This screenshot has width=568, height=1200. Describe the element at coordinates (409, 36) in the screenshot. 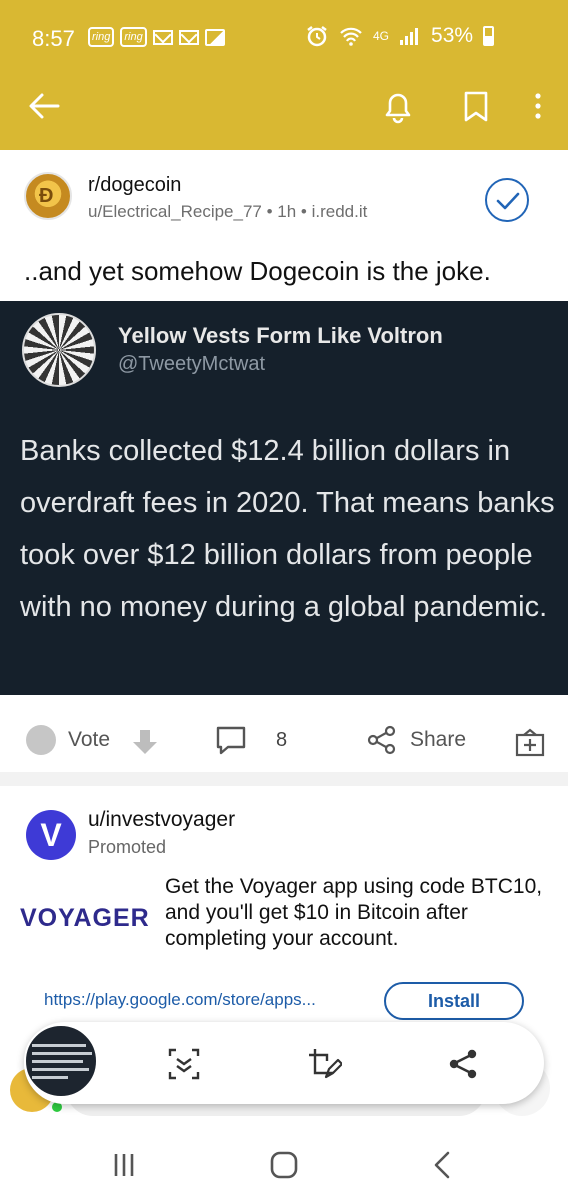

I see `signal-icon` at that location.